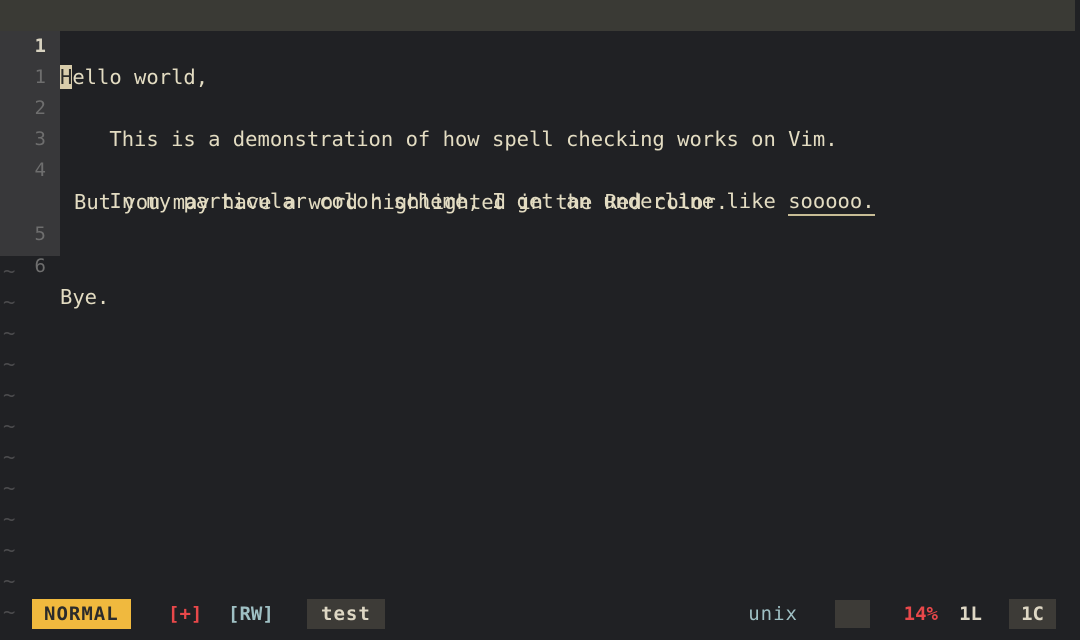 The height and width of the screenshot is (640, 1080). Describe the element at coordinates (85, 297) in the screenshot. I see `line-text-7: Bye.` at that location.